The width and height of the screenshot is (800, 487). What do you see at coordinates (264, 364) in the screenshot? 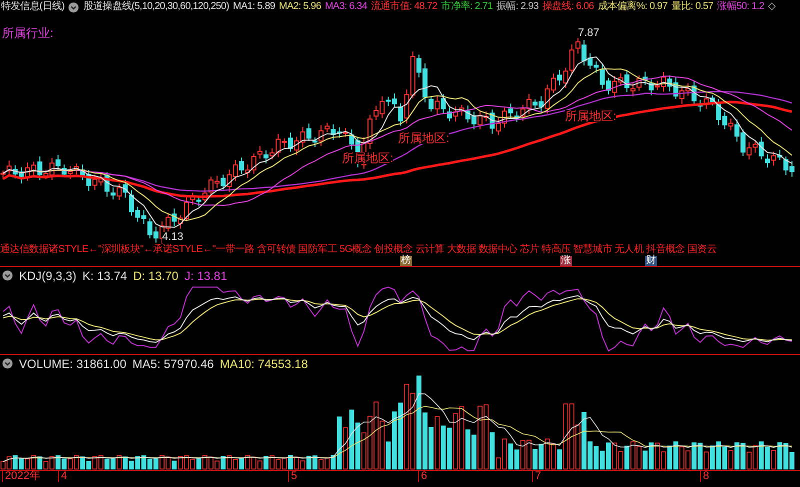
I see `indicator-value: MA10: 74553.18` at bounding box center [264, 364].